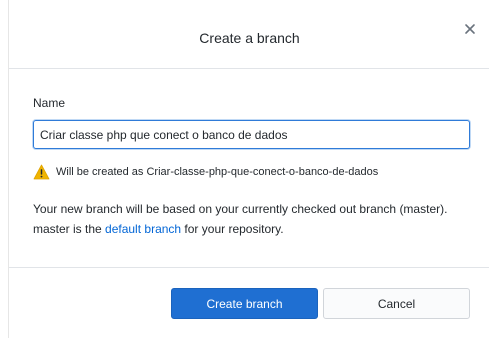 Image resolution: width=489 pixels, height=338 pixels. What do you see at coordinates (232, 229) in the screenshot?
I see `description-text-end: for your repository.` at bounding box center [232, 229].